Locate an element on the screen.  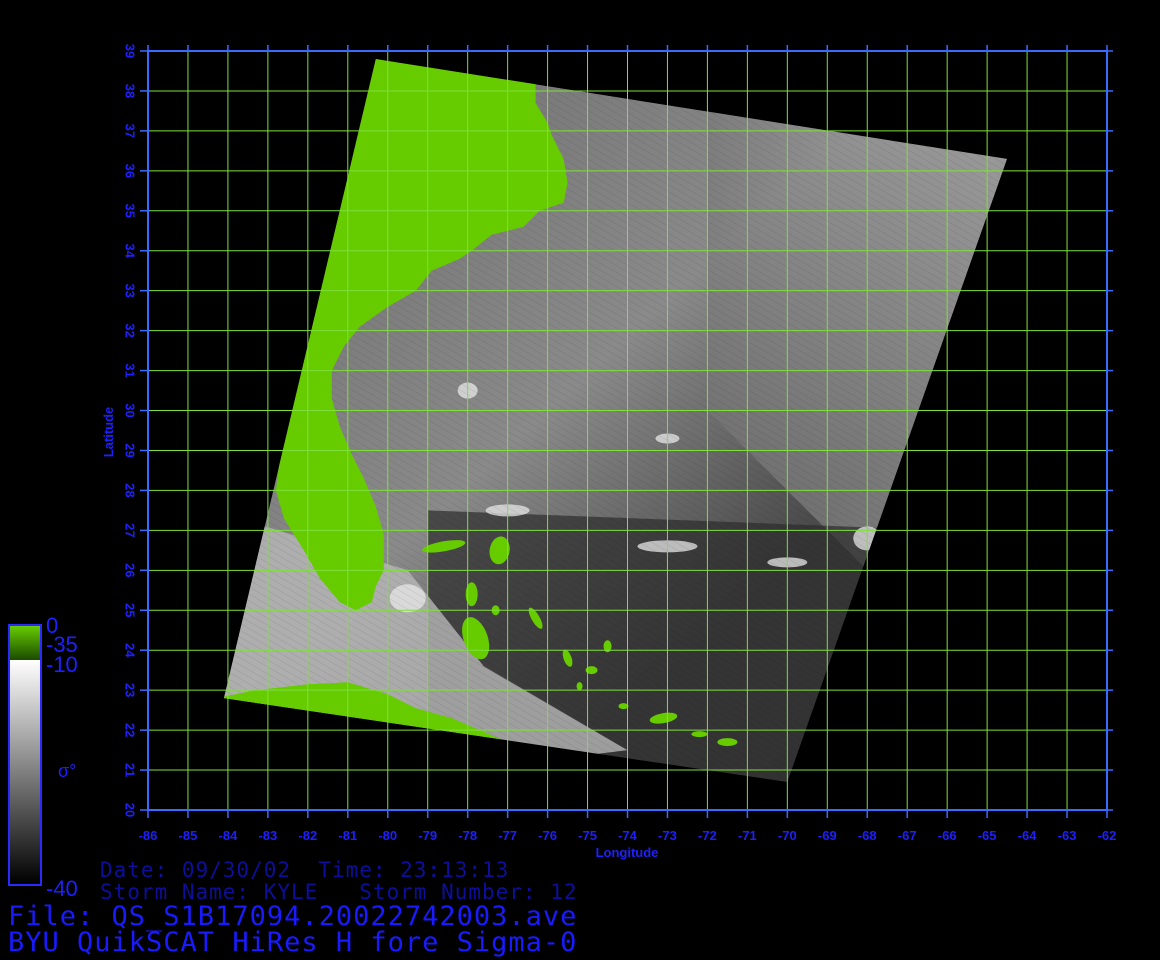
sigma0-colorbar is located at coordinates (25, 755).